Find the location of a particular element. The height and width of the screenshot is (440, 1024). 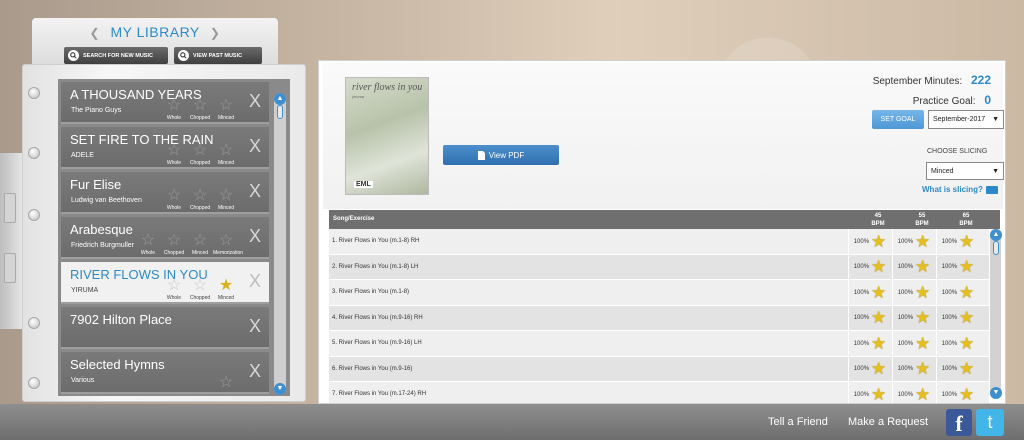

what-is-slicing-label: What is slicing? is located at coordinates (952, 189).